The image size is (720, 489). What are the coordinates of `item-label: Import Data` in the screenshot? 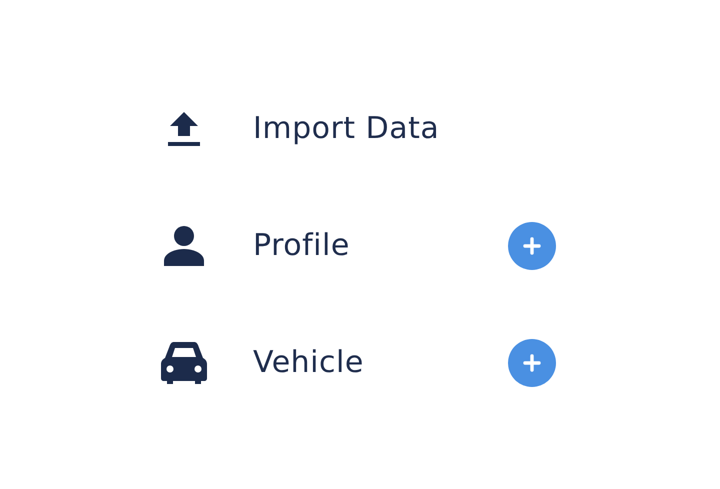 It's located at (346, 128).